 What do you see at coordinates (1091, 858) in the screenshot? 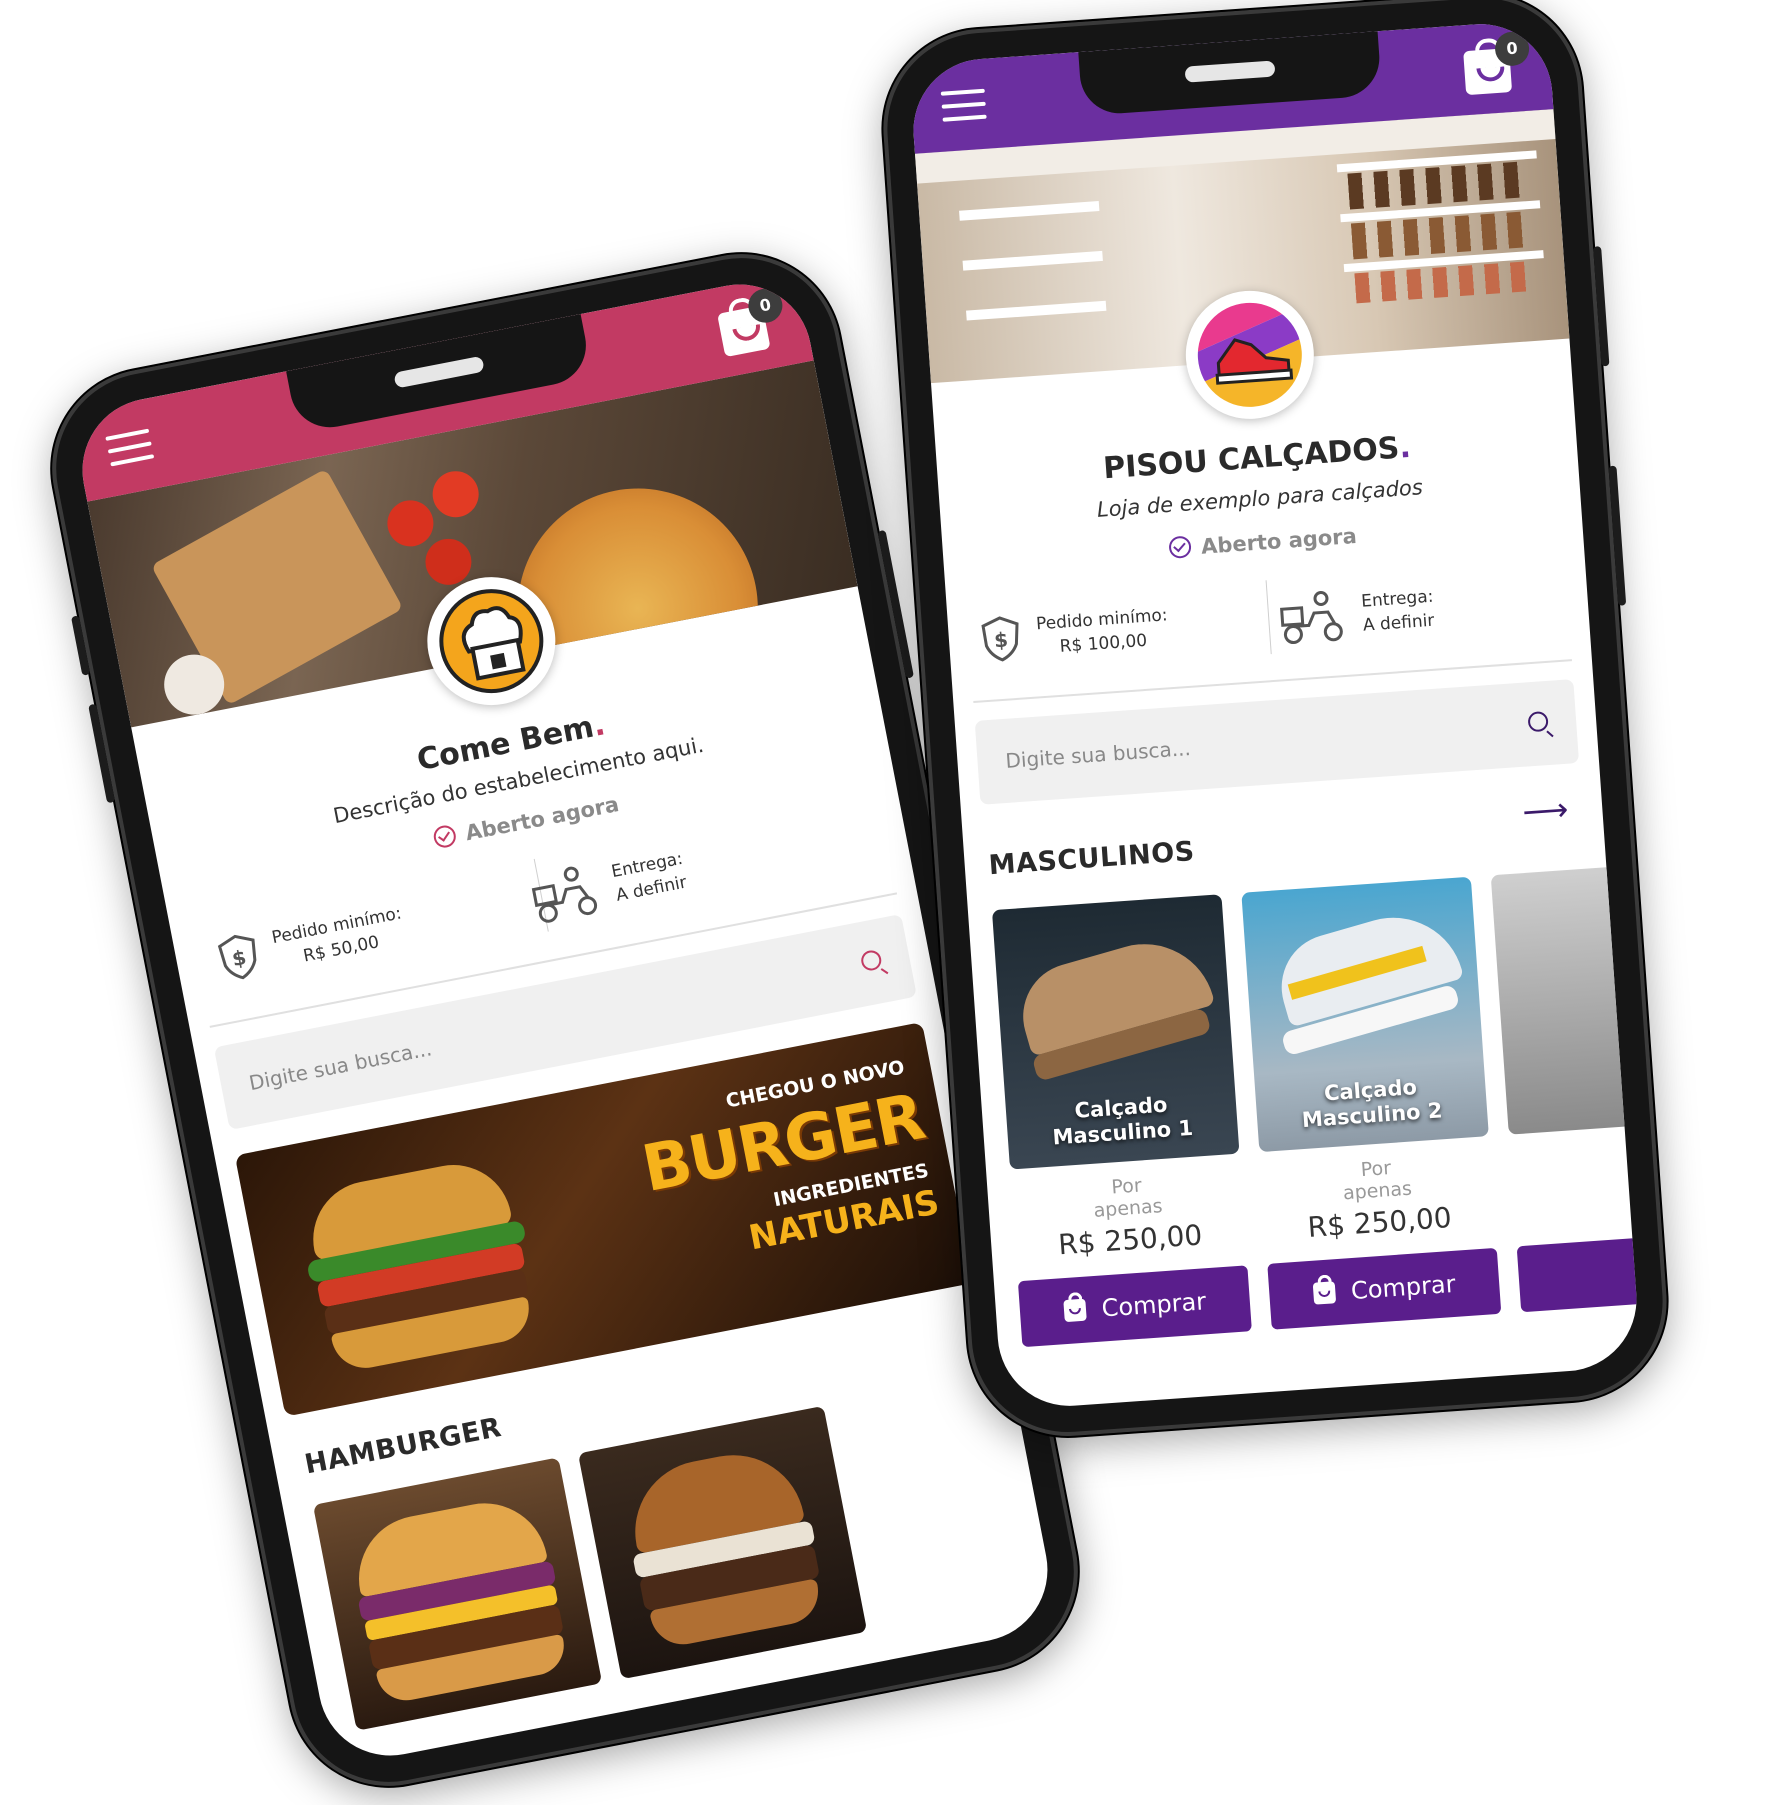
I see `section-title: MASCULINOS` at bounding box center [1091, 858].